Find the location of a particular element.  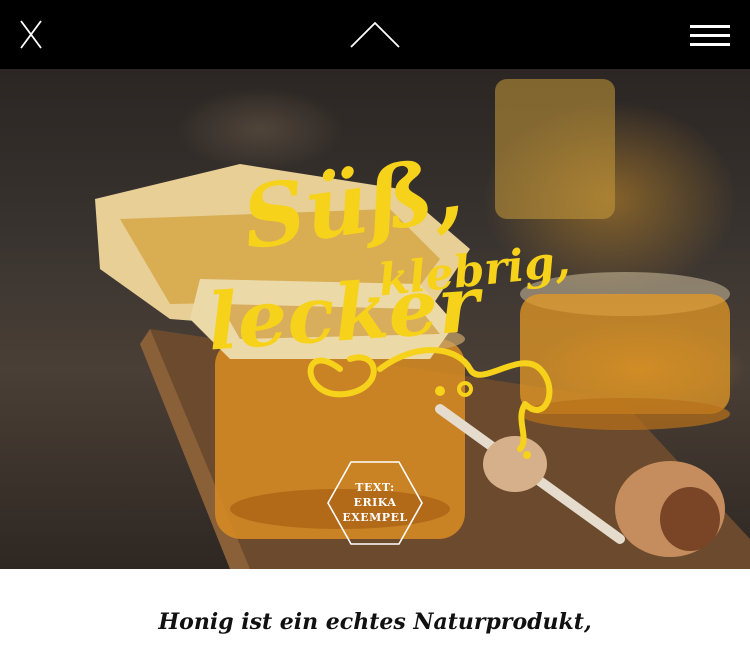

top-nav-bar is located at coordinates (375, 34).